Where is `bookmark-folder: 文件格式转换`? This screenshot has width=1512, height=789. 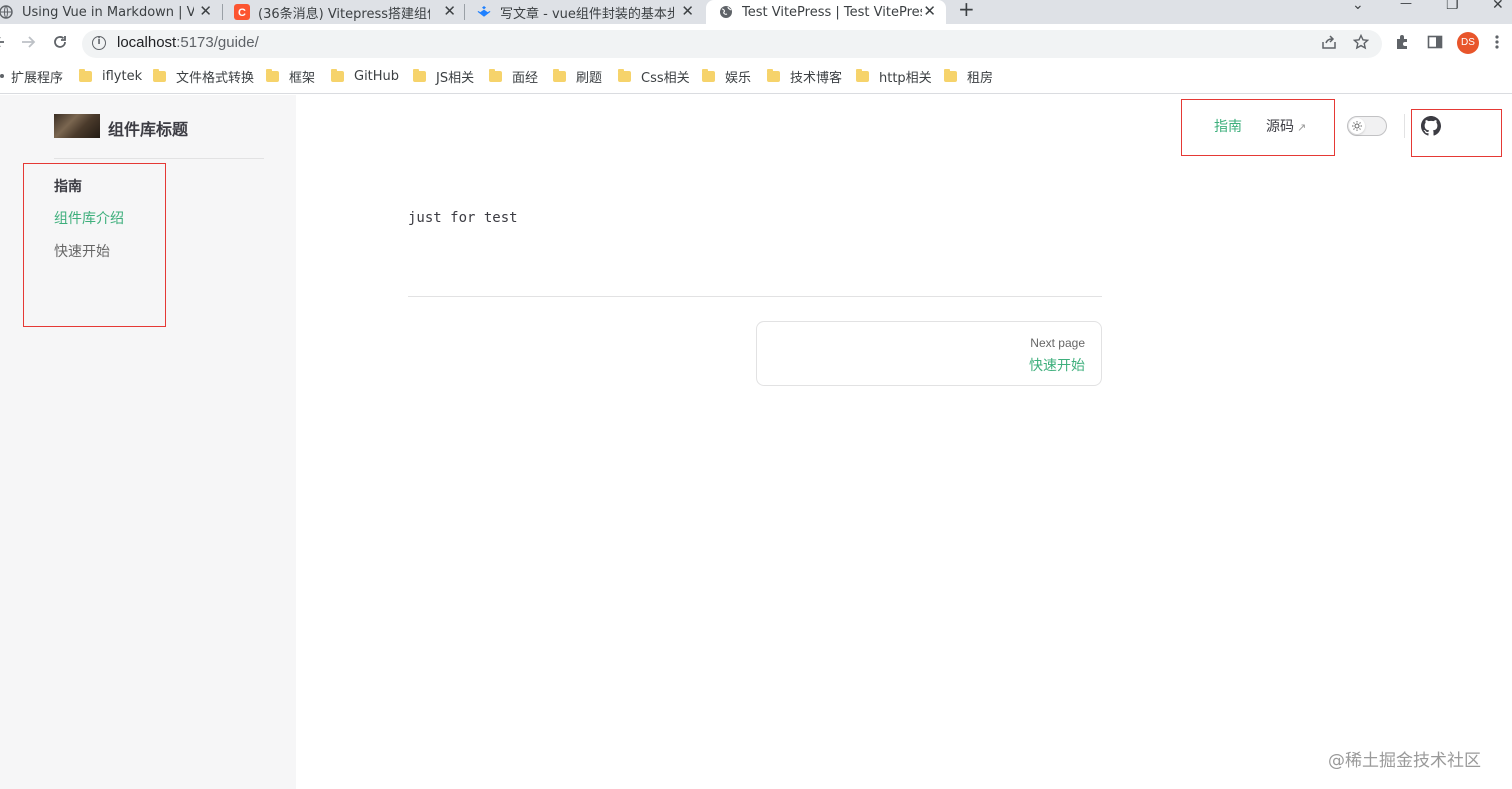
bookmark-folder: 文件格式转换 is located at coordinates (203, 77).